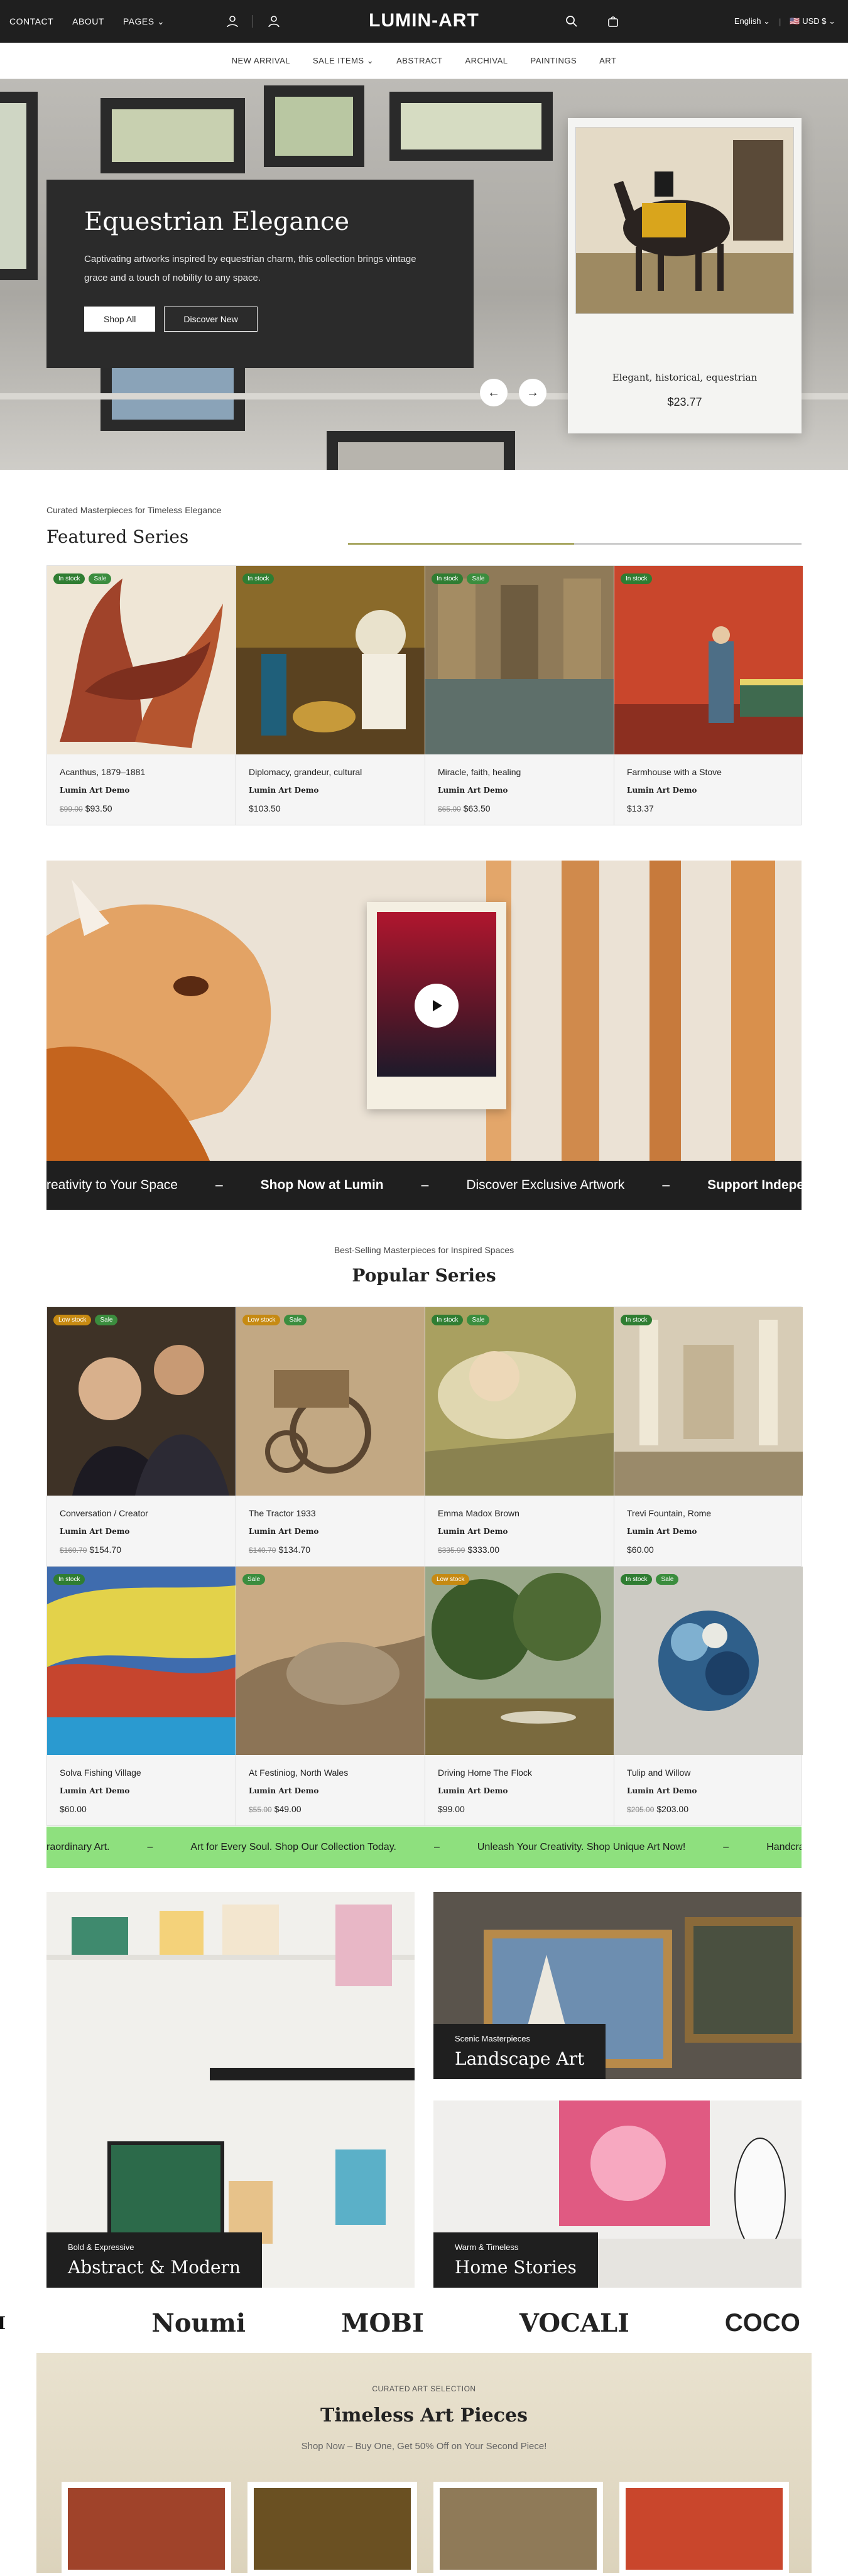  I want to click on category-home-stories: Warm & Timeless Home Stories, so click(617, 2194).